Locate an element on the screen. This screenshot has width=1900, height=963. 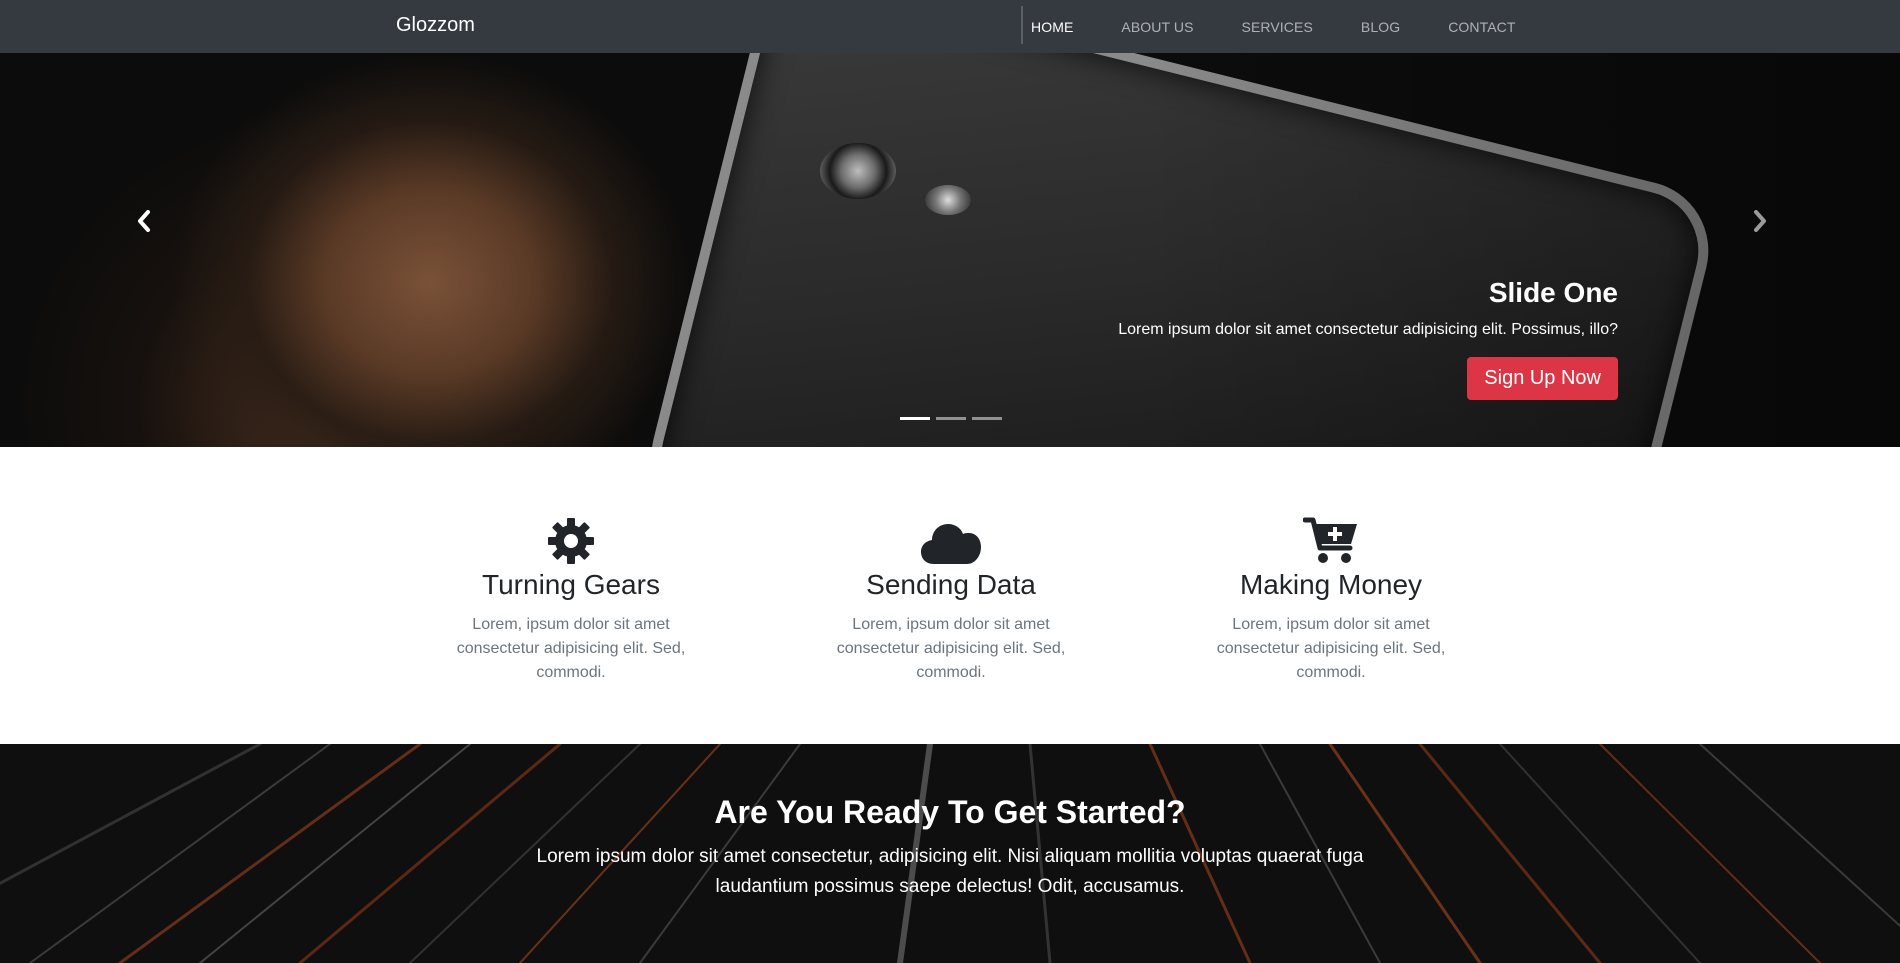
nav-link-about-us: ABOUT US is located at coordinates (1157, 27).